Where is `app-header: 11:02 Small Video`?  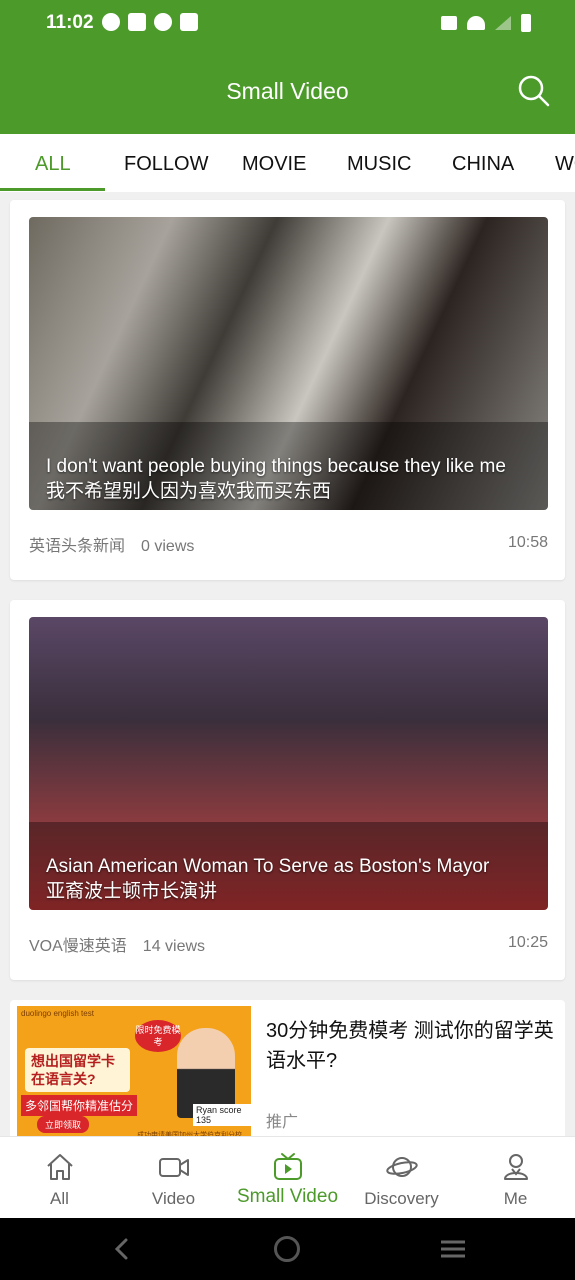 app-header: 11:02 Small Video is located at coordinates (287, 67).